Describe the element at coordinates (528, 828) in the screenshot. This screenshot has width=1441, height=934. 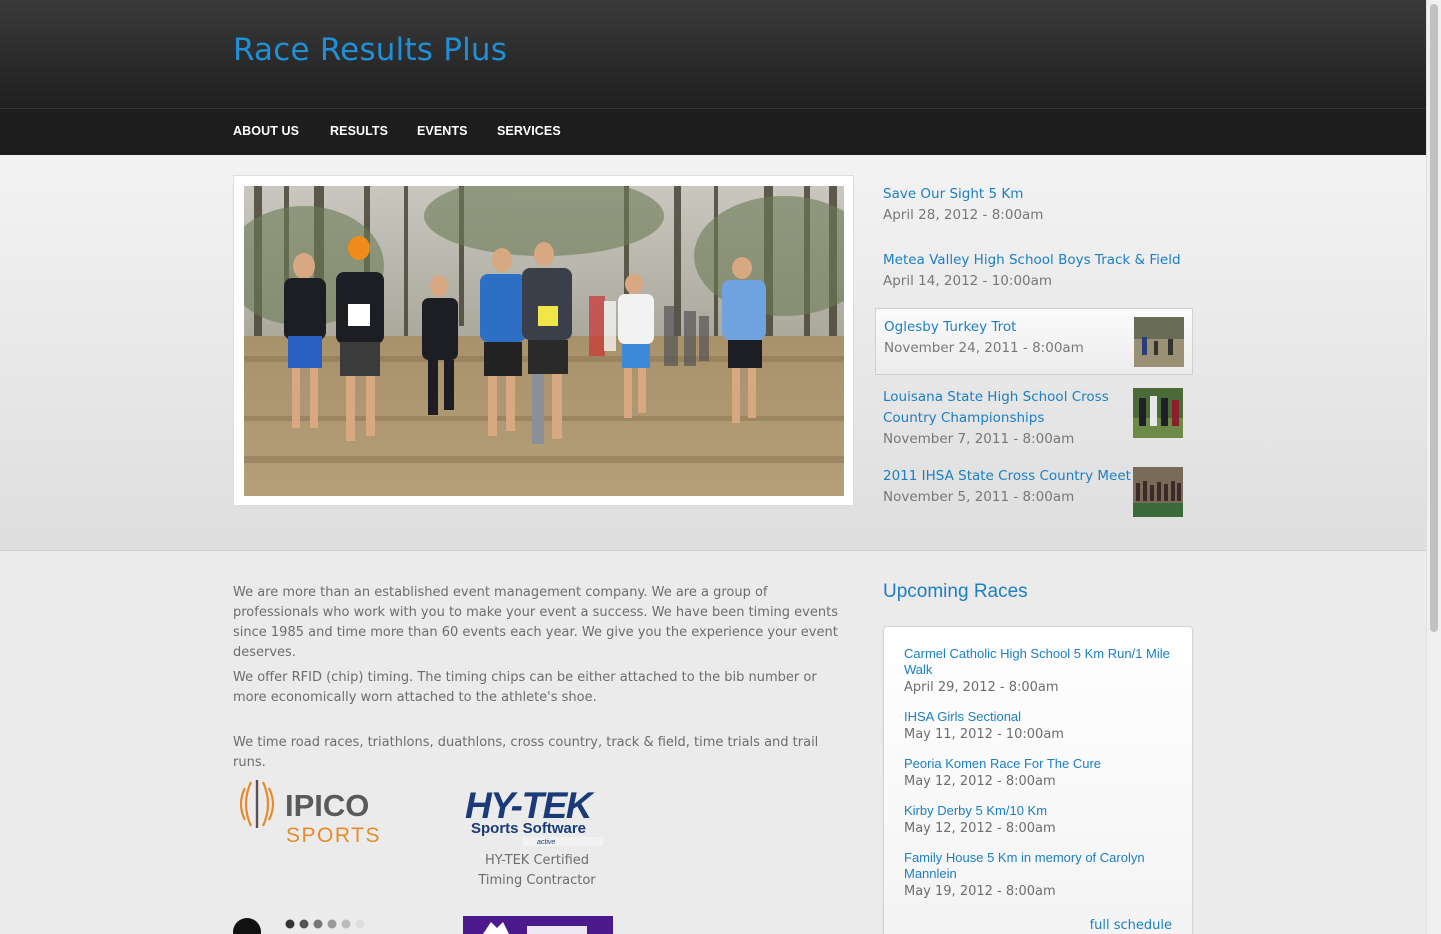
I see `hytek-subtitle: Sports Software` at that location.